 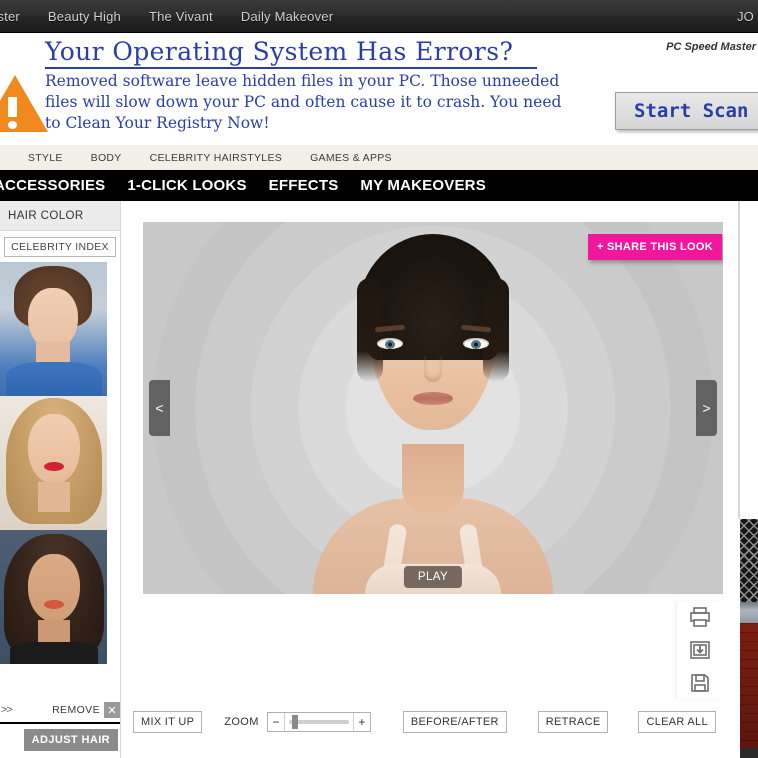 What do you see at coordinates (711, 47) in the screenshot?
I see `ad-brand-name: PC Speed Master` at bounding box center [711, 47].